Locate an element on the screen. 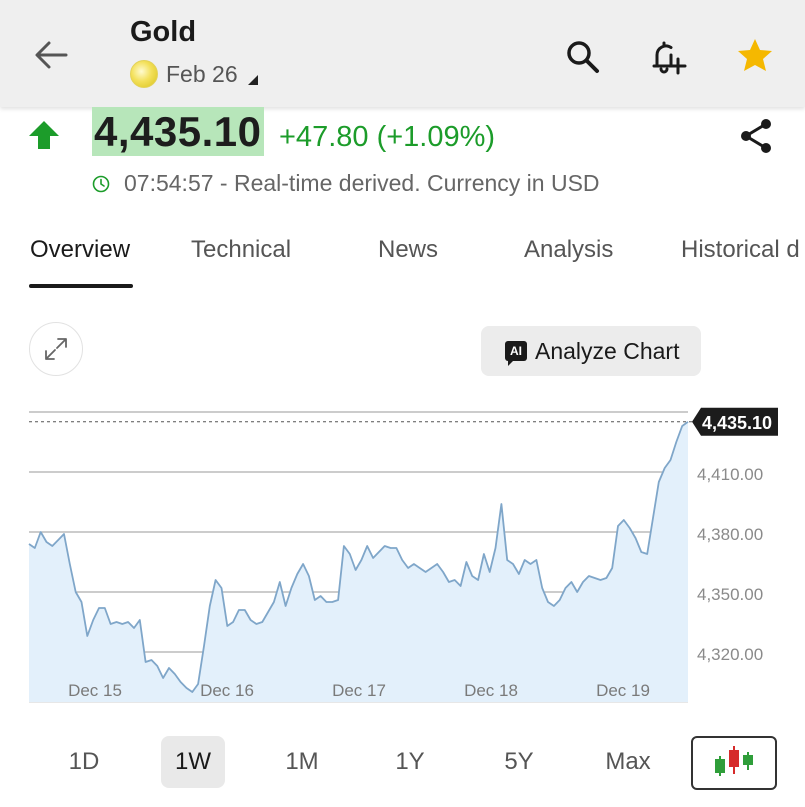  analyze-chart-button: AI Analyze Chart is located at coordinates (591, 351).